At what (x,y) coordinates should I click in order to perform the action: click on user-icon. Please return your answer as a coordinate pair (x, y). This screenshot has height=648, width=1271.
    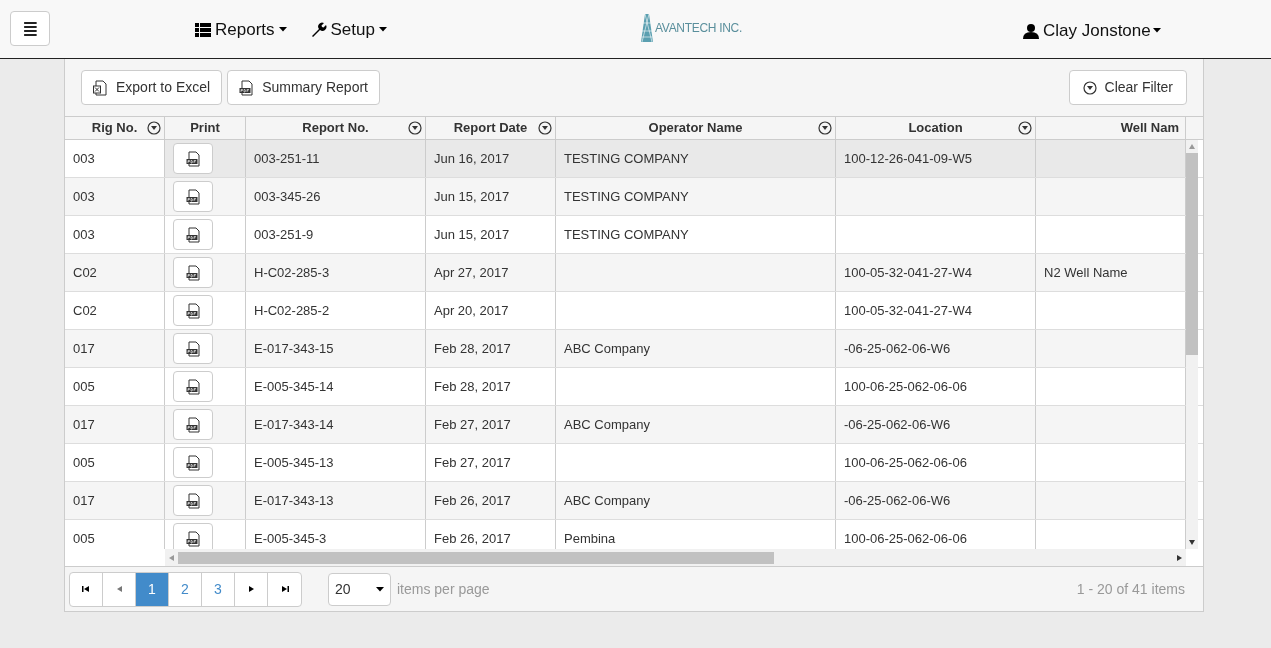
    Looking at the image, I should click on (1031, 30).